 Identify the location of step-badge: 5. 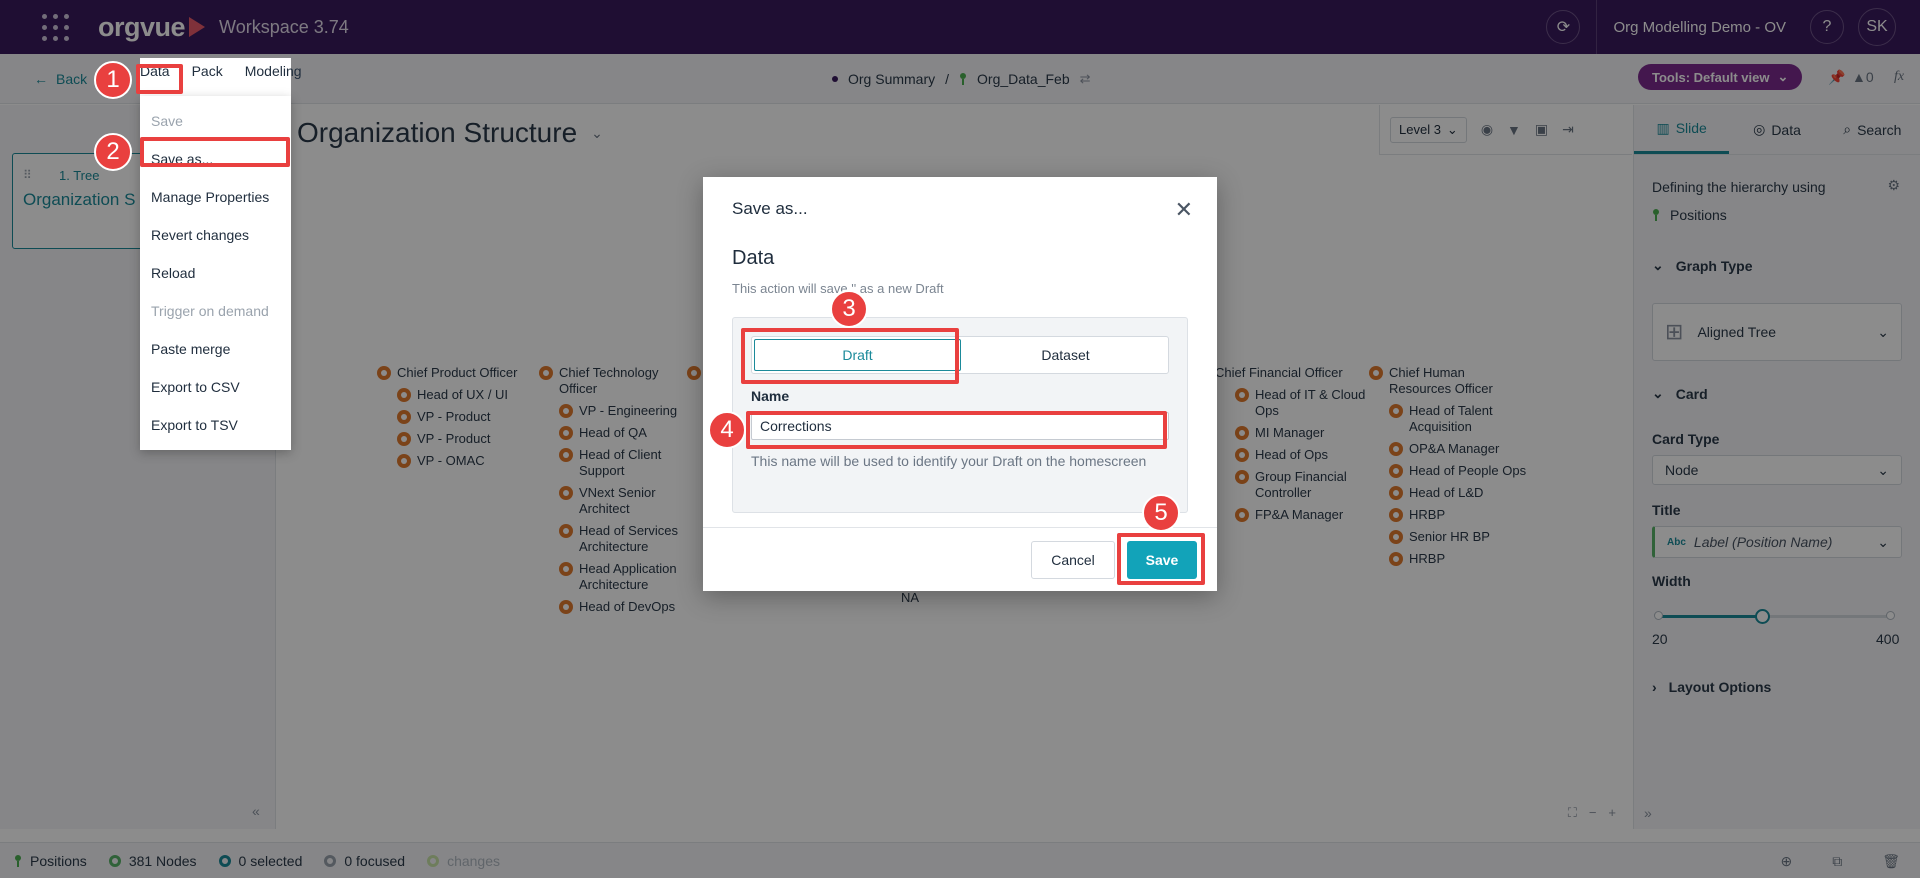
(1161, 513).